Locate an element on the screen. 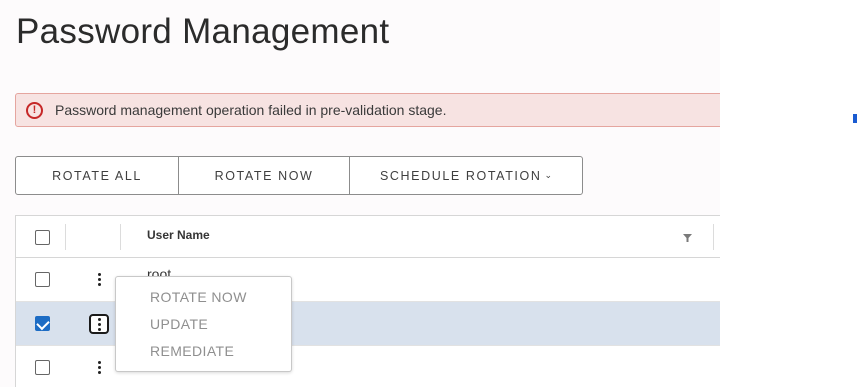 The image size is (857, 387). rotate-all-button: ROTATE ALL is located at coordinates (97, 175).